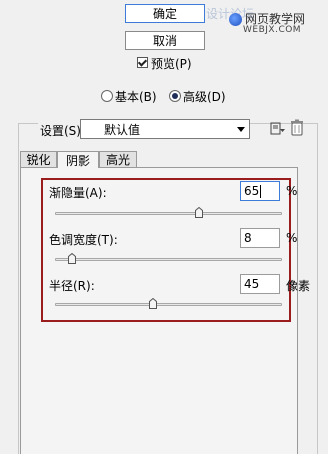  Describe the element at coordinates (171, 64) in the screenshot. I see `preview-label: 预览(P)` at that location.